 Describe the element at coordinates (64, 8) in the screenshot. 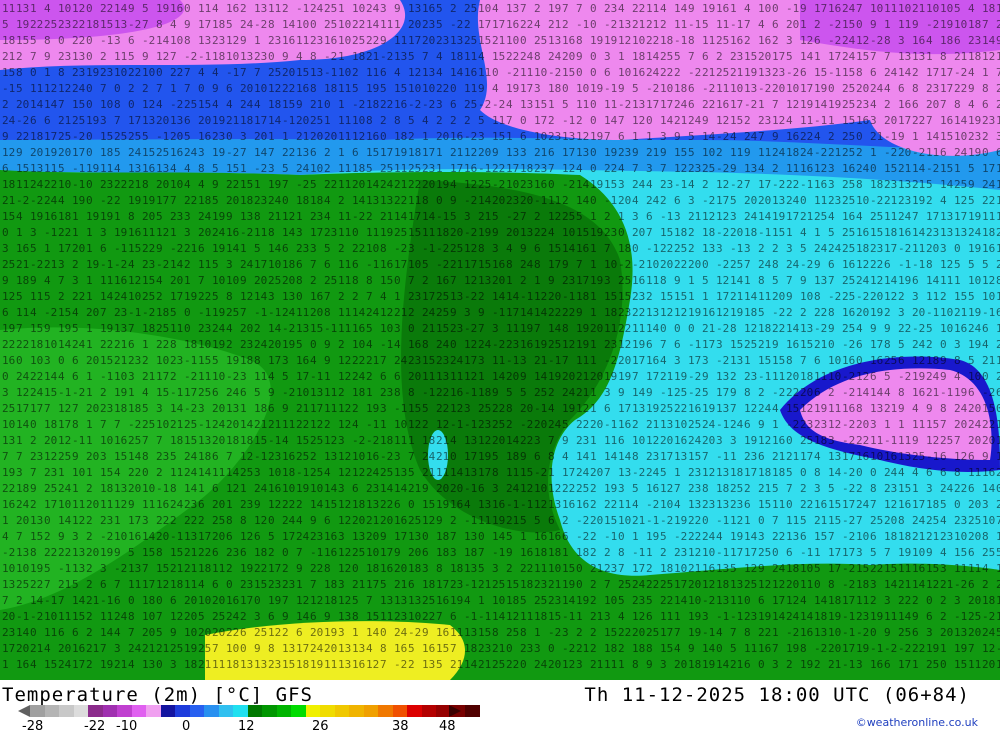

I see `svg-text: 10` at that location.